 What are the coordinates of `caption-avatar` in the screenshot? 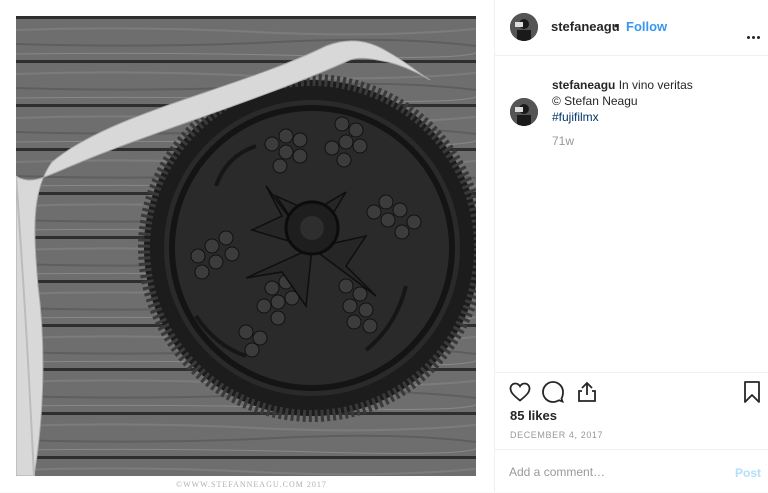 It's located at (524, 112).